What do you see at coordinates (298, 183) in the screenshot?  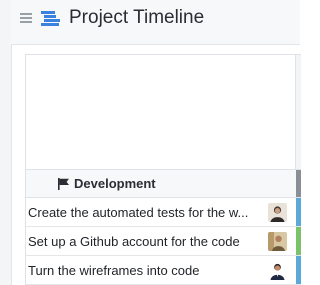 I see `section-status-bar` at bounding box center [298, 183].